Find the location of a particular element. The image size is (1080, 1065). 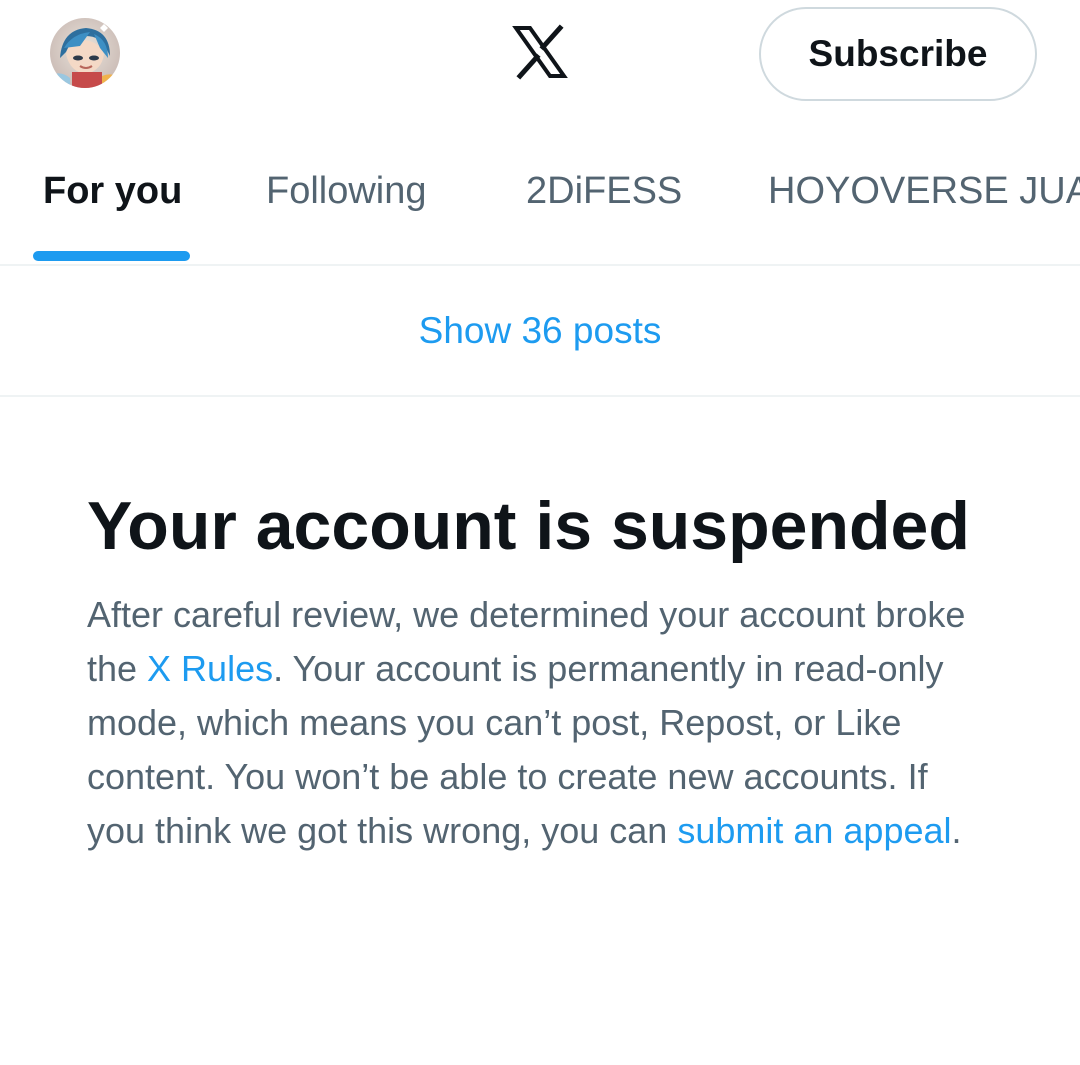

timeline-tabs: For you Following 2DiFESS HOYOVERSE JUA is located at coordinates (540, 203).